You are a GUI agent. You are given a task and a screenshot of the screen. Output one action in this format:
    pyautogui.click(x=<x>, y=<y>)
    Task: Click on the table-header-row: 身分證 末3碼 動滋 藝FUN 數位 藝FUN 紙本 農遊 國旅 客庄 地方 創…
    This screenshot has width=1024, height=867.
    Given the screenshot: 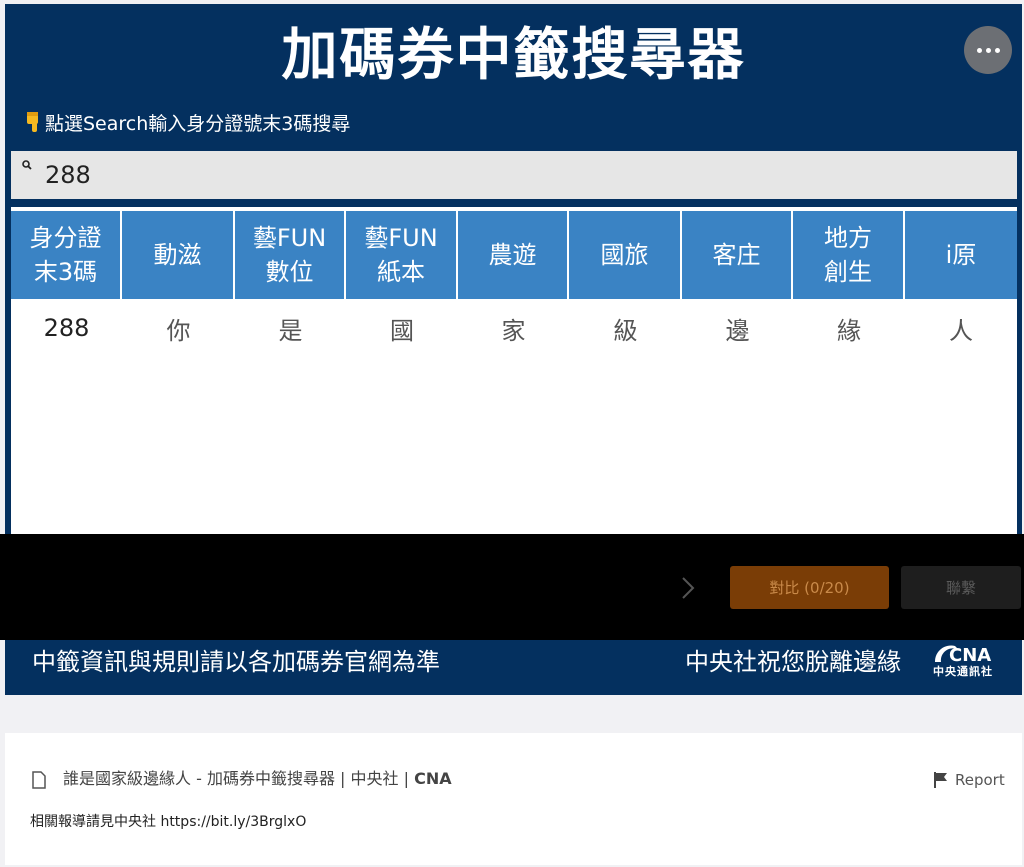 What is the action you would take?
    pyautogui.click(x=514, y=255)
    